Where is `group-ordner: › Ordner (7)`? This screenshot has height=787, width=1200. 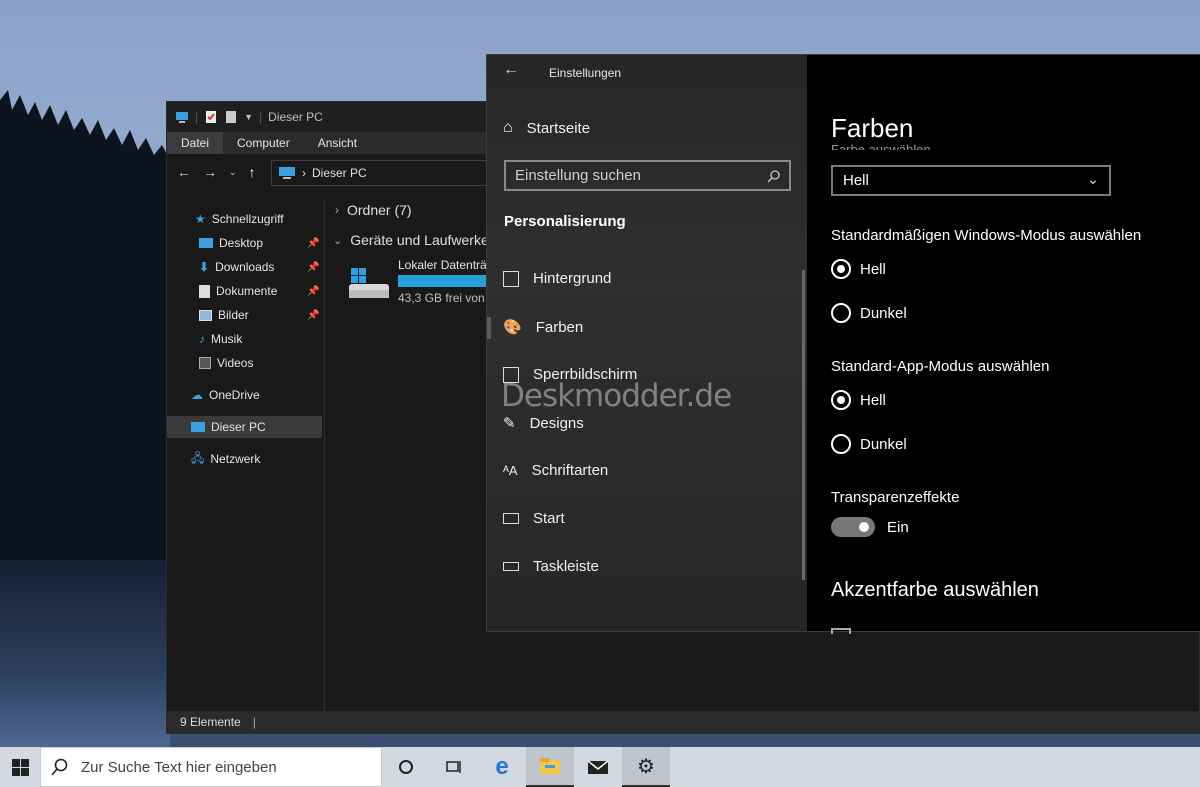 group-ordner: › Ordner (7) is located at coordinates (373, 210).